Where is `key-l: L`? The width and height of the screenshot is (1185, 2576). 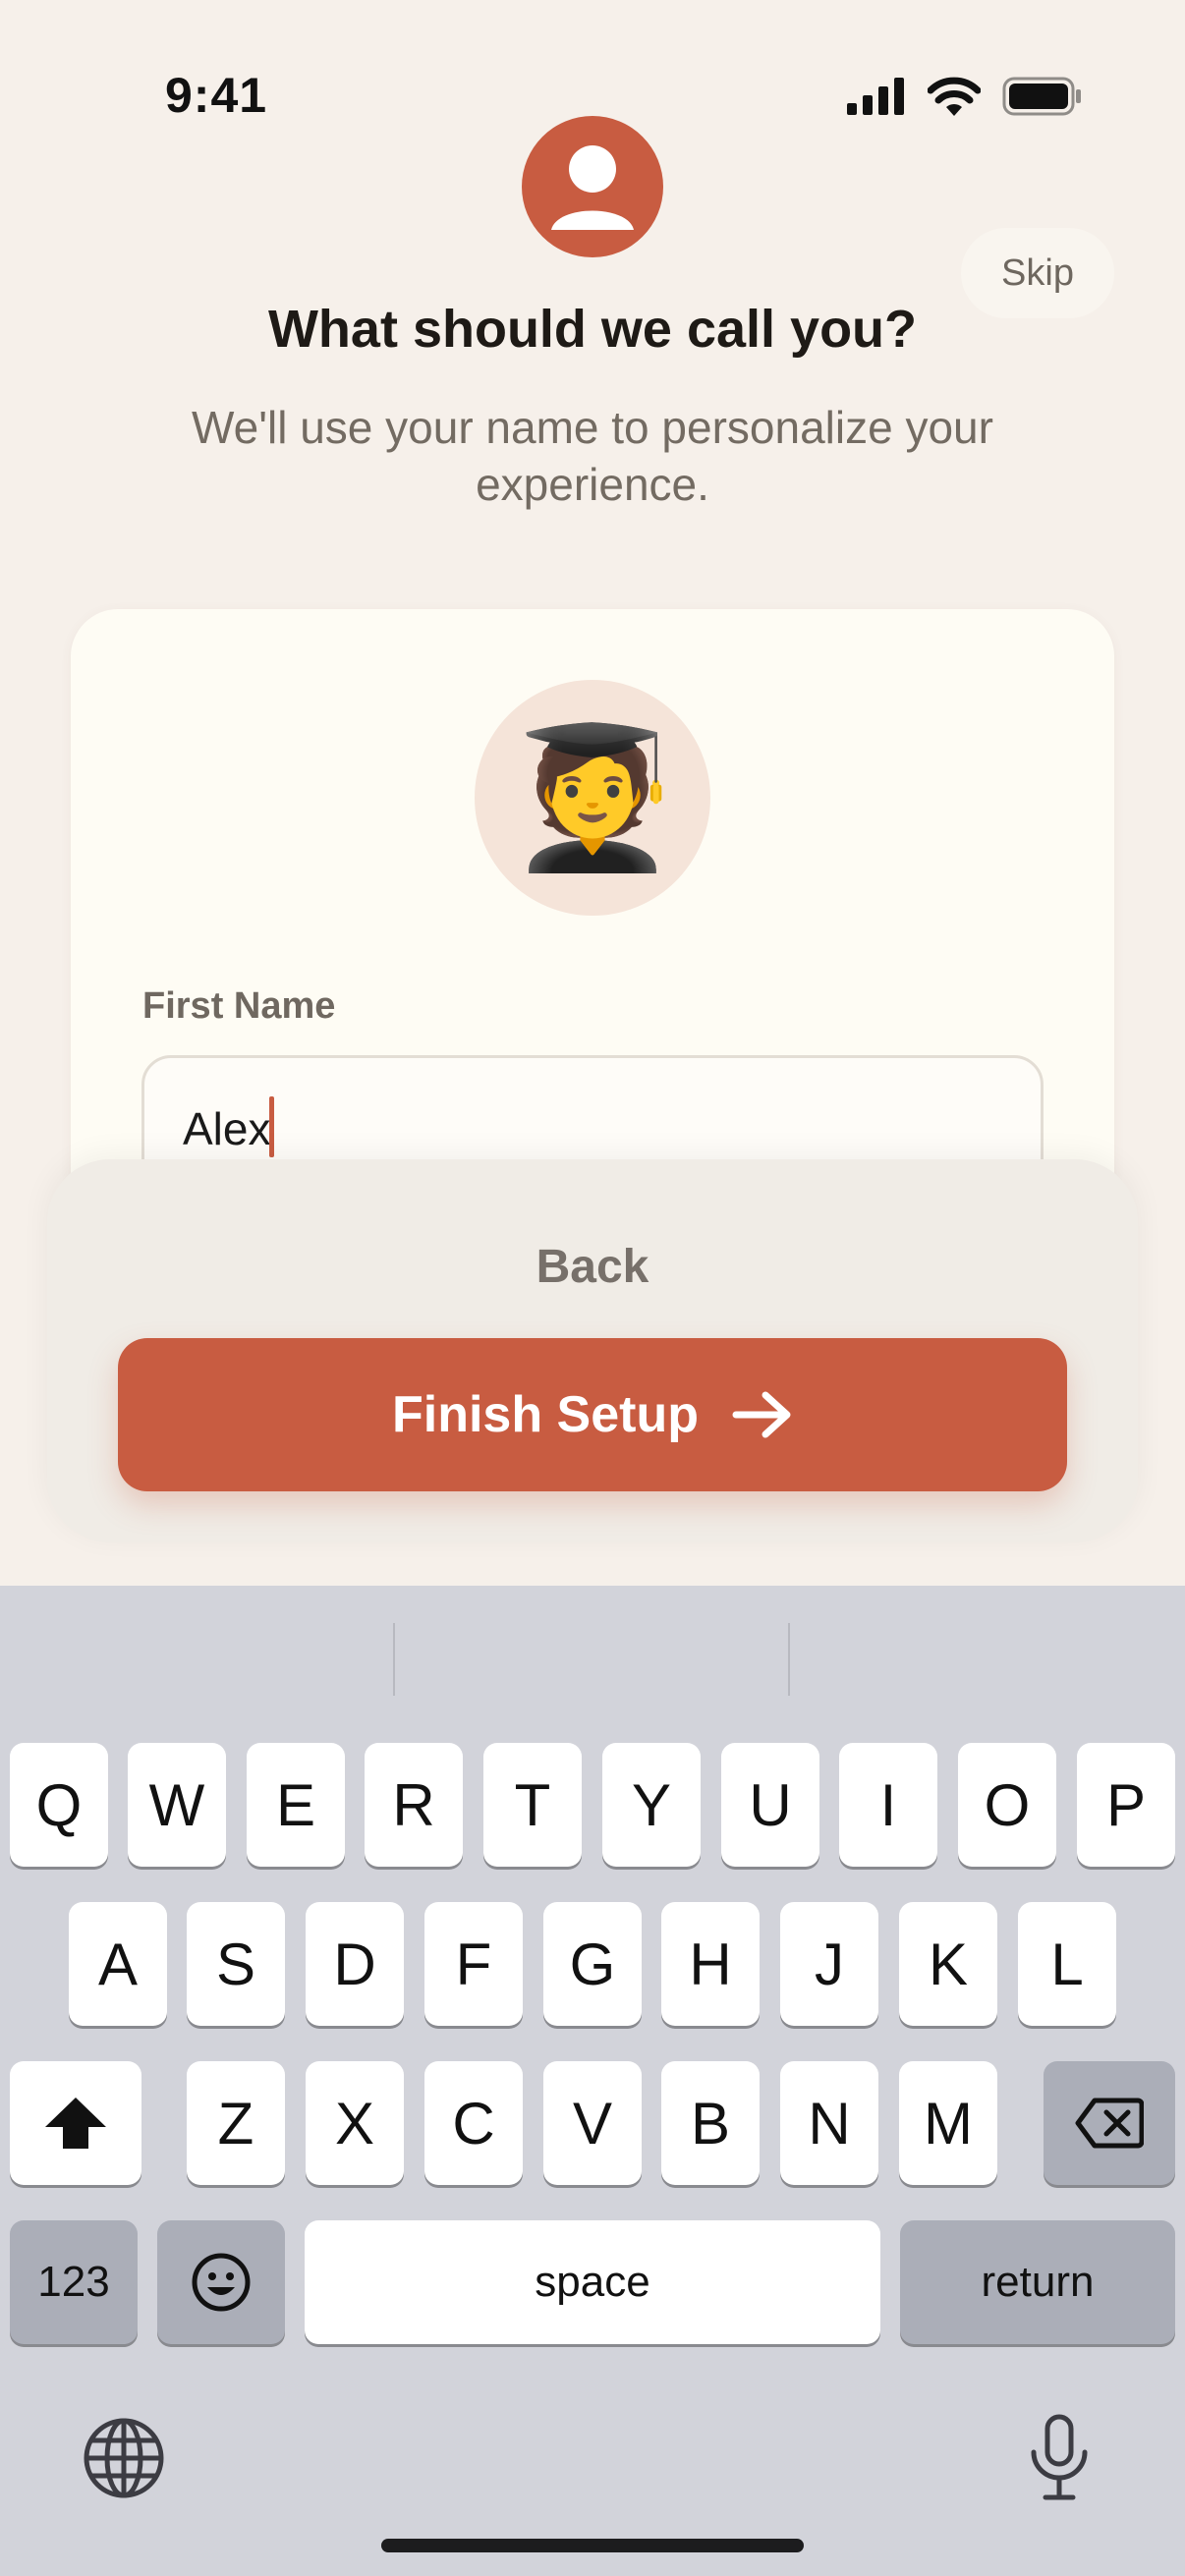
key-l: L is located at coordinates (1067, 1964).